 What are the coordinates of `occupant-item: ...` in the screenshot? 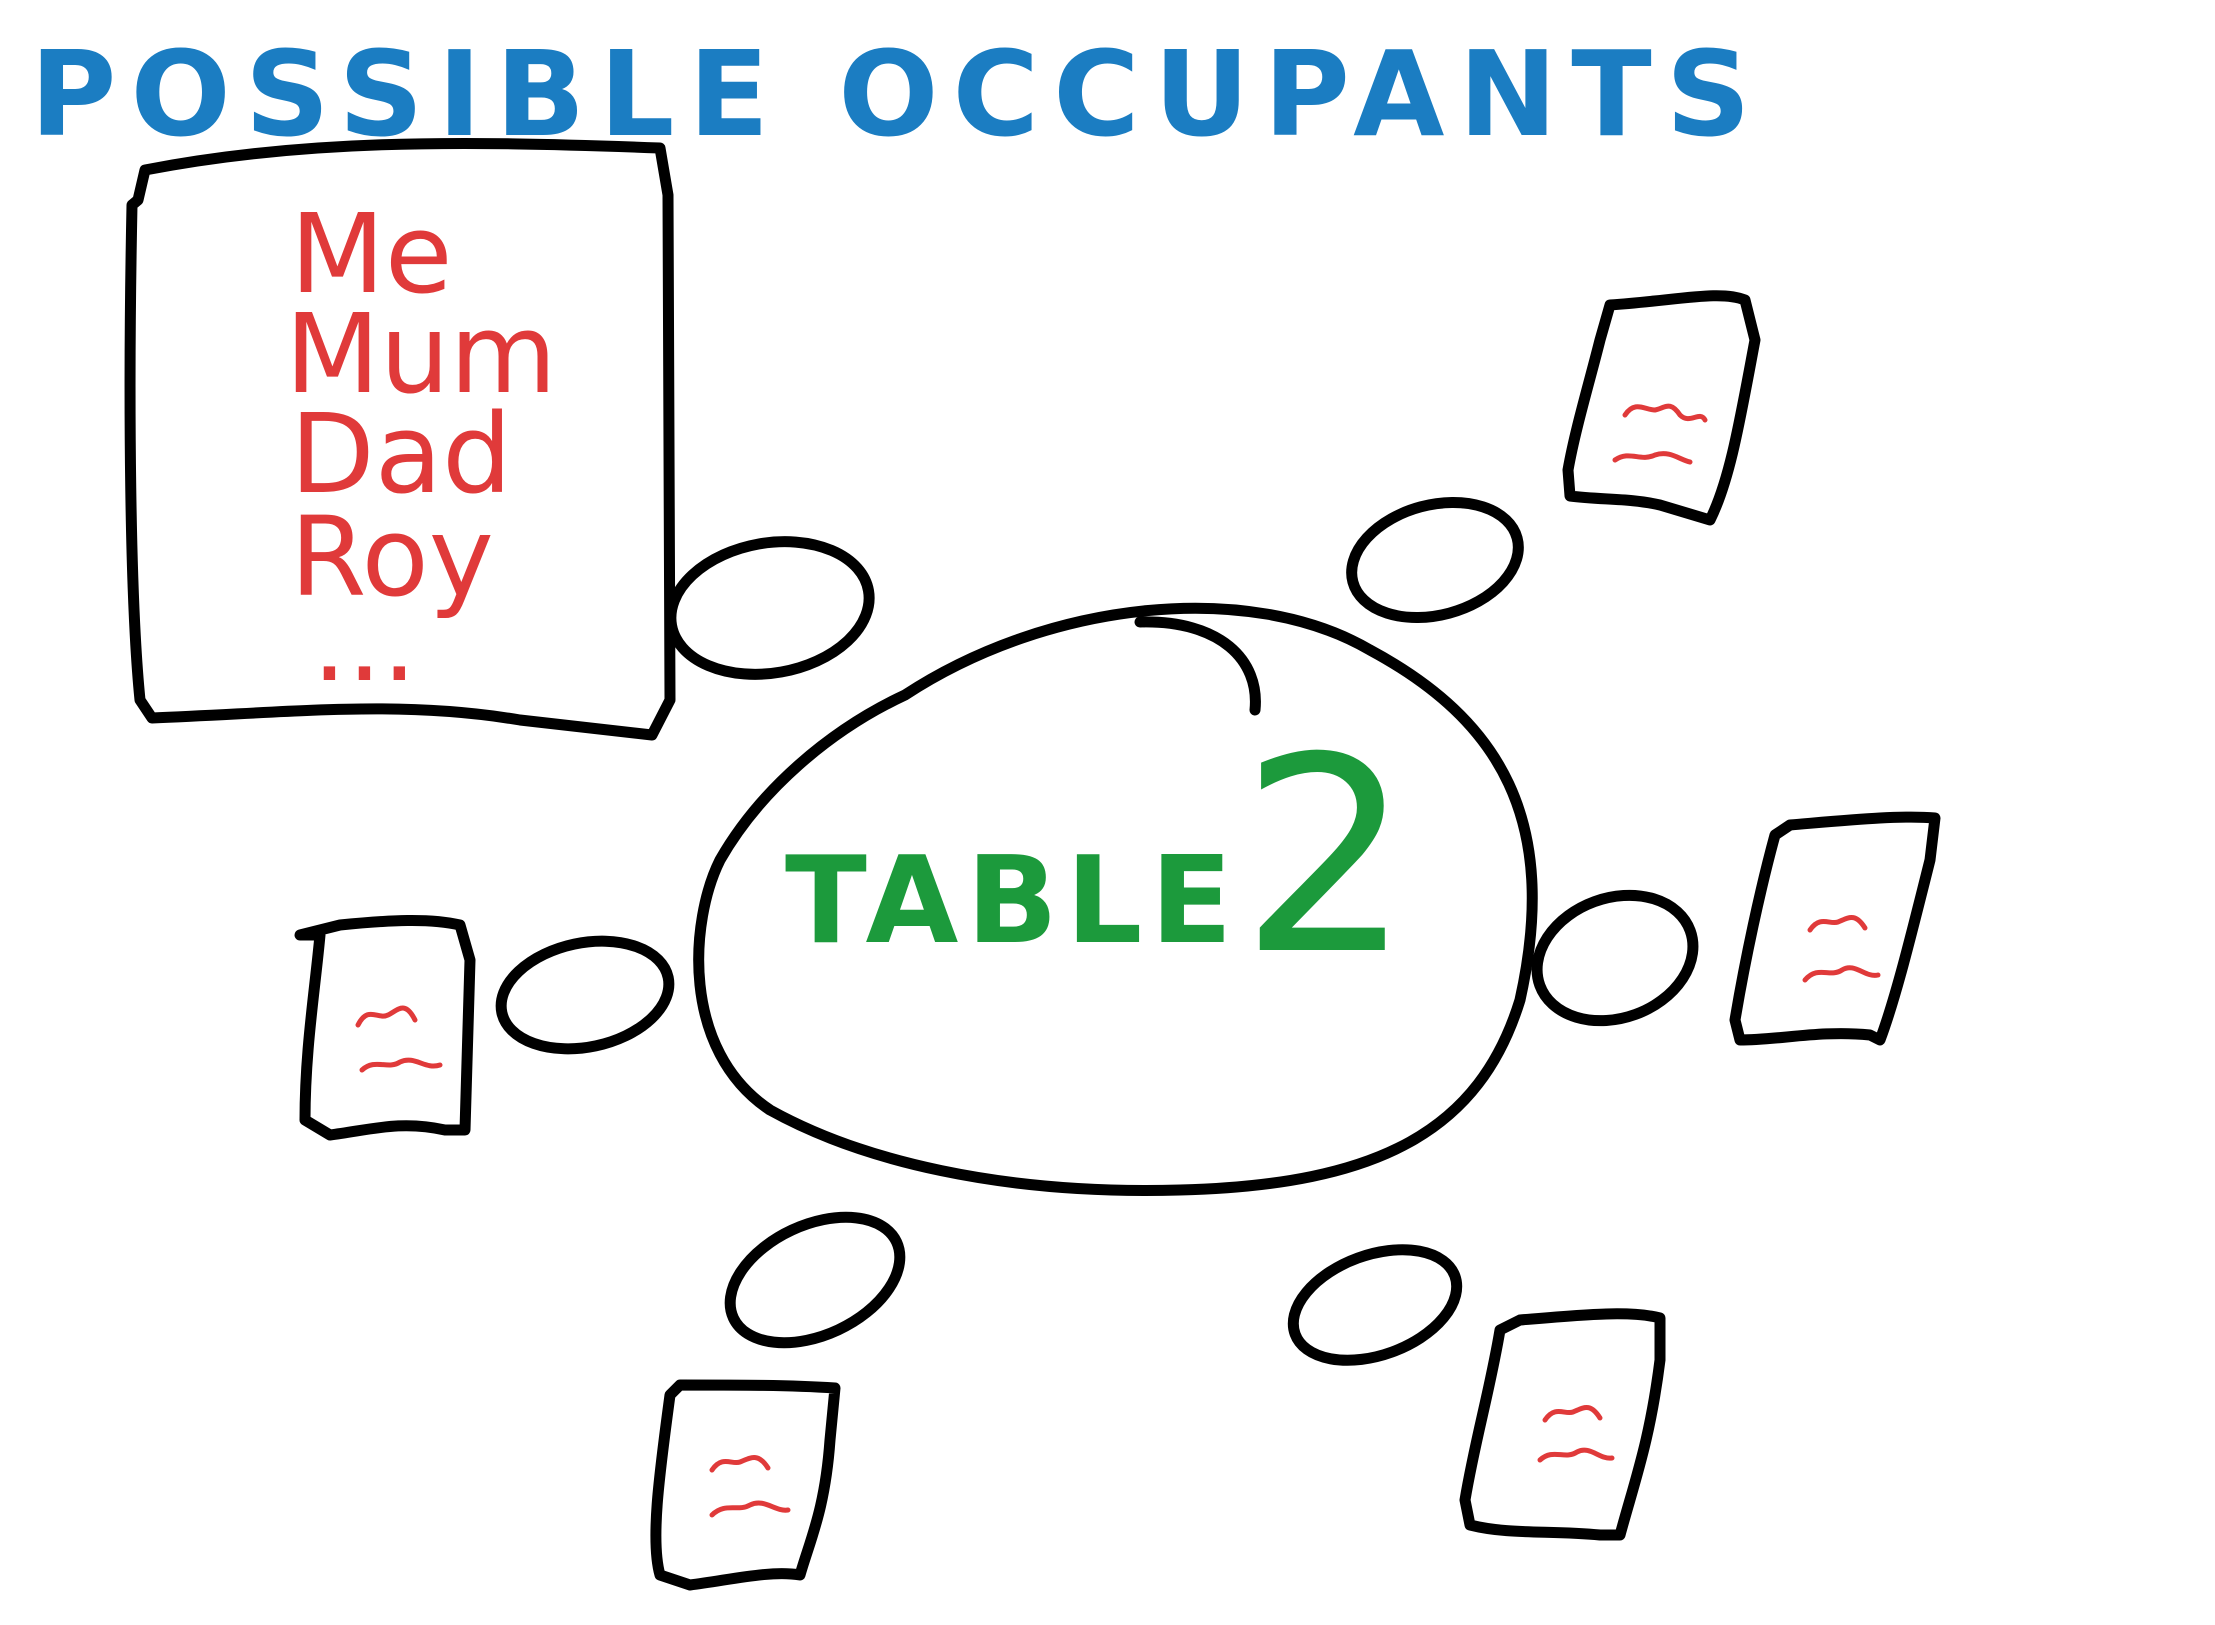 It's located at (364, 642).